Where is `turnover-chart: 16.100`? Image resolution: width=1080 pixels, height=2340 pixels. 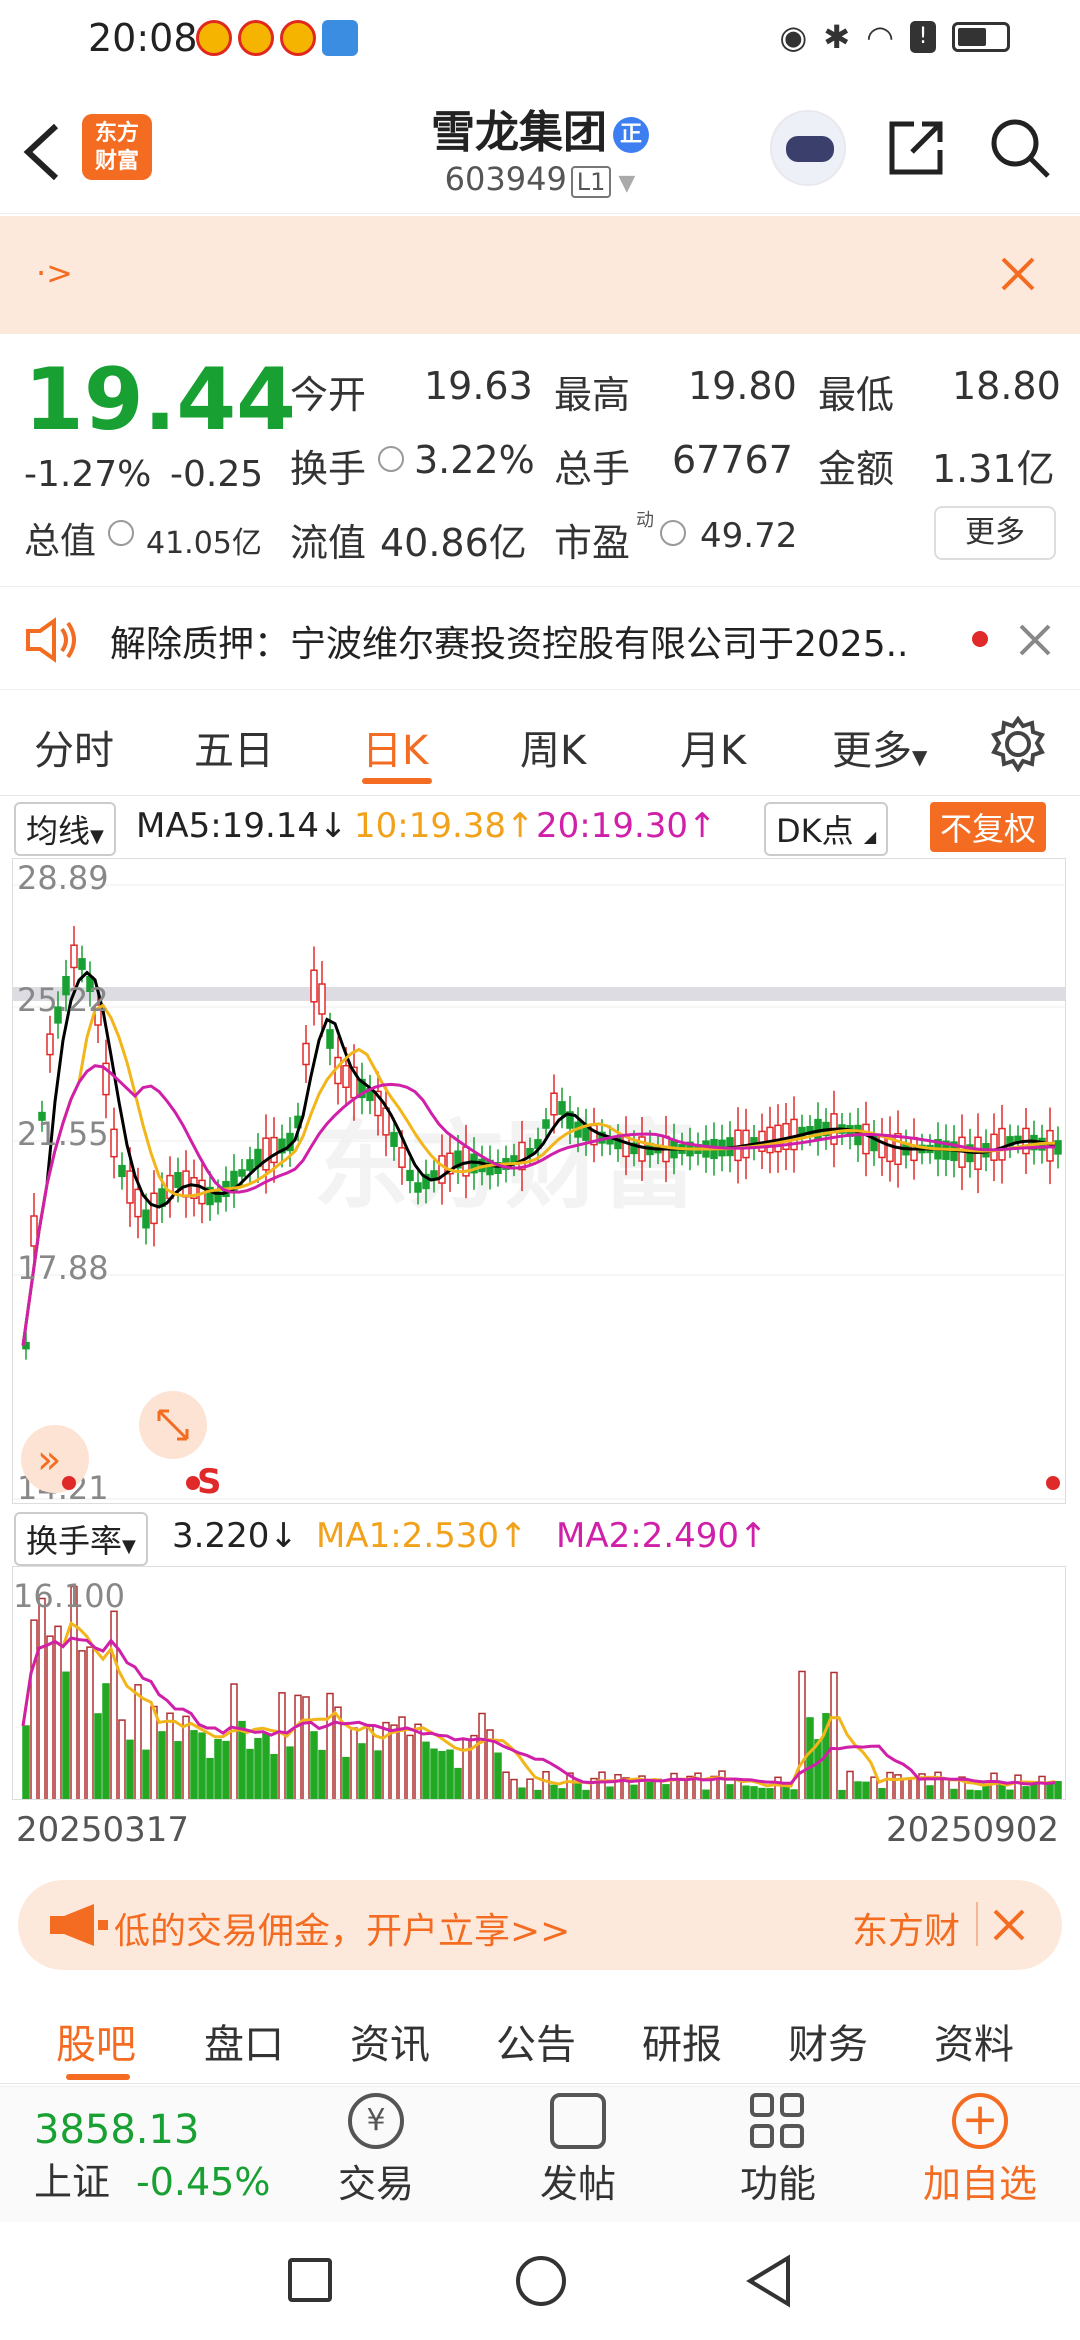 turnover-chart: 16.100 is located at coordinates (539, 1683).